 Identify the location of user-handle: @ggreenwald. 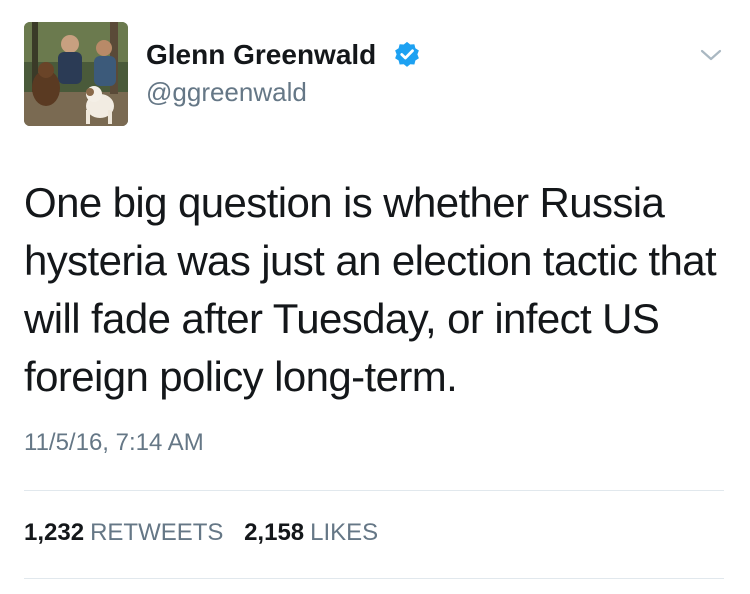
(226, 92).